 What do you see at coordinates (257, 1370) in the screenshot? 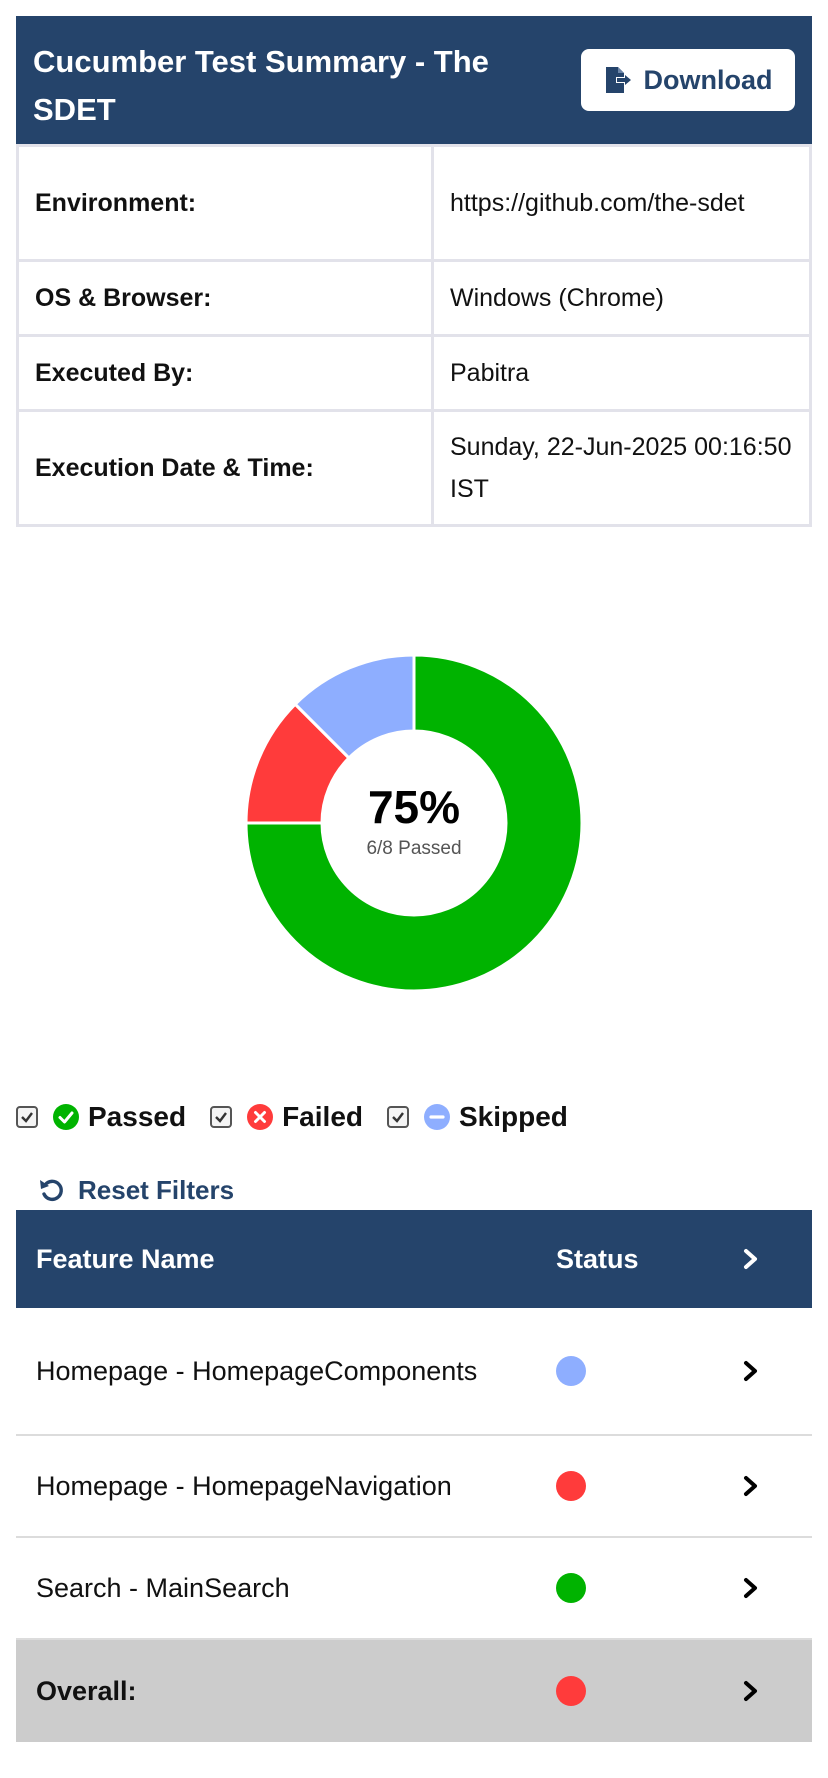
I see `feature-name: Homepage - HomepageComponents` at bounding box center [257, 1370].